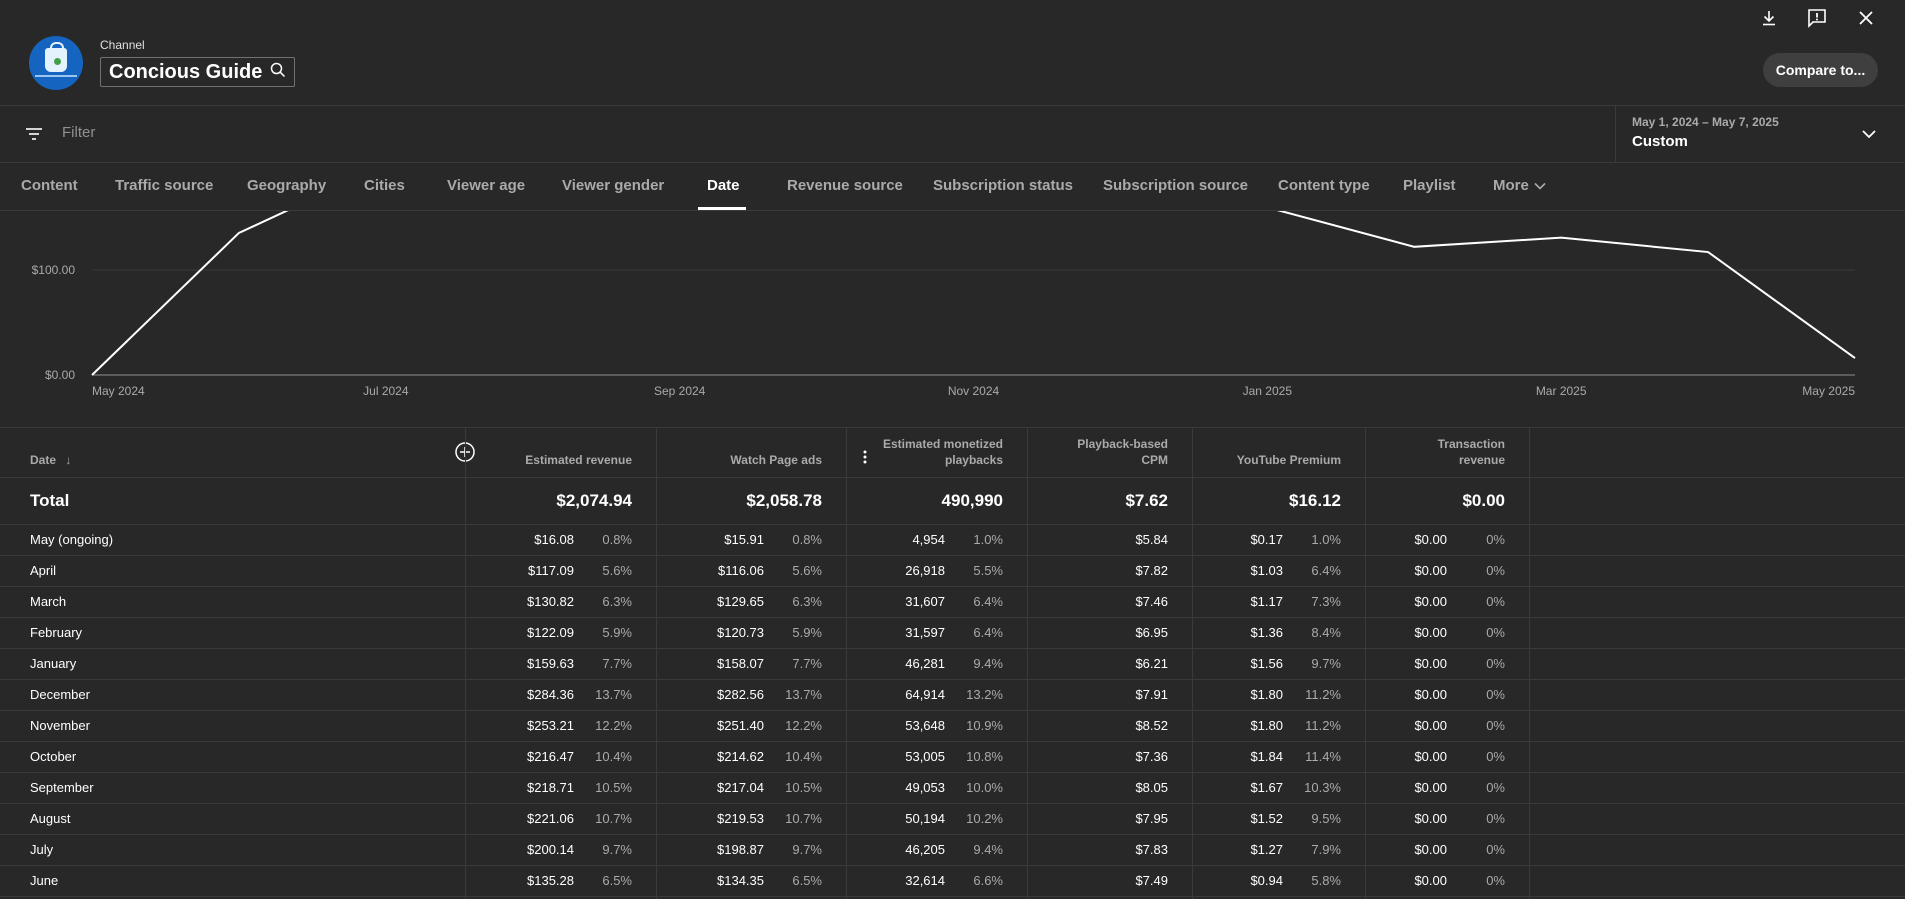 This screenshot has height=899, width=1905. What do you see at coordinates (44, 880) in the screenshot?
I see `cell-date: June` at bounding box center [44, 880].